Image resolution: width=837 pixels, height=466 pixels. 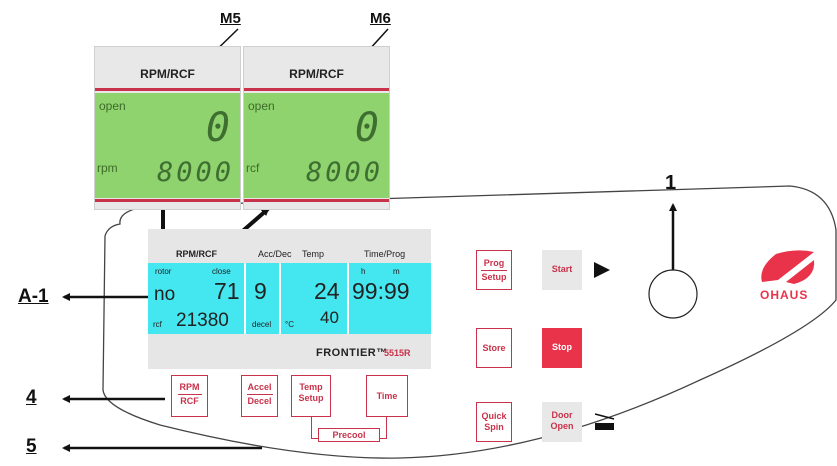 I want to click on brand-frontier: FRONTIER™, so click(x=352, y=353).